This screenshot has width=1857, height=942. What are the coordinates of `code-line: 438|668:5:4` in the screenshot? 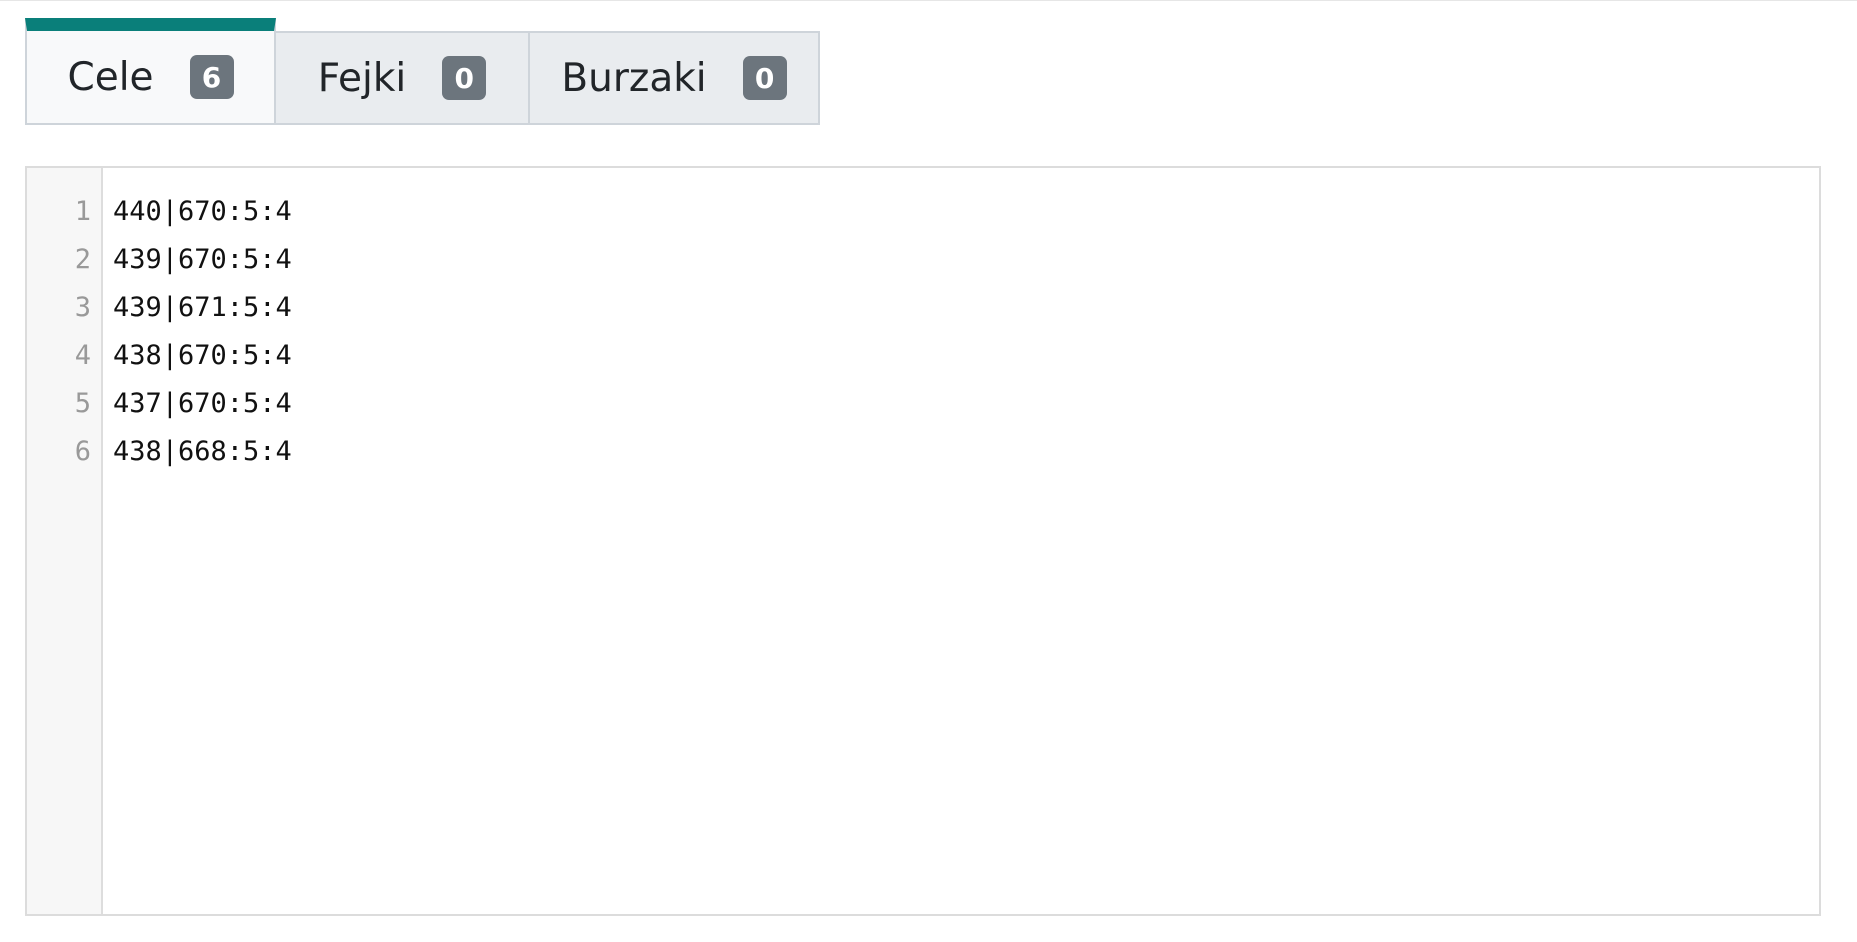 It's located at (966, 452).